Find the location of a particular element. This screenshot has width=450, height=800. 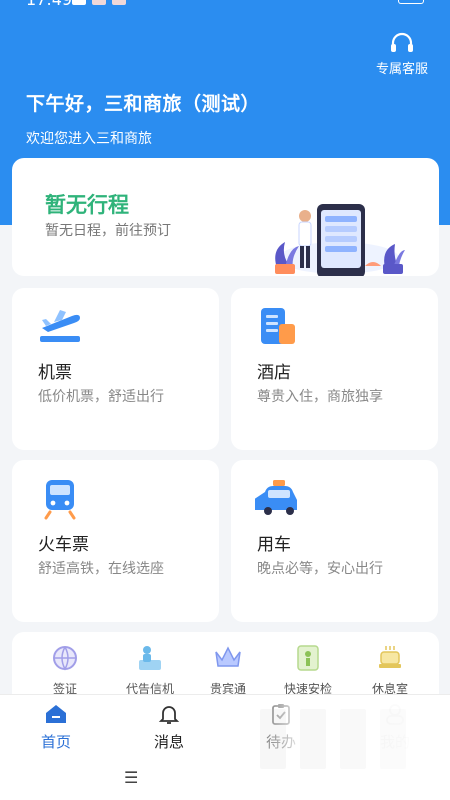

decorative-overlay is located at coordinates (345, 747).